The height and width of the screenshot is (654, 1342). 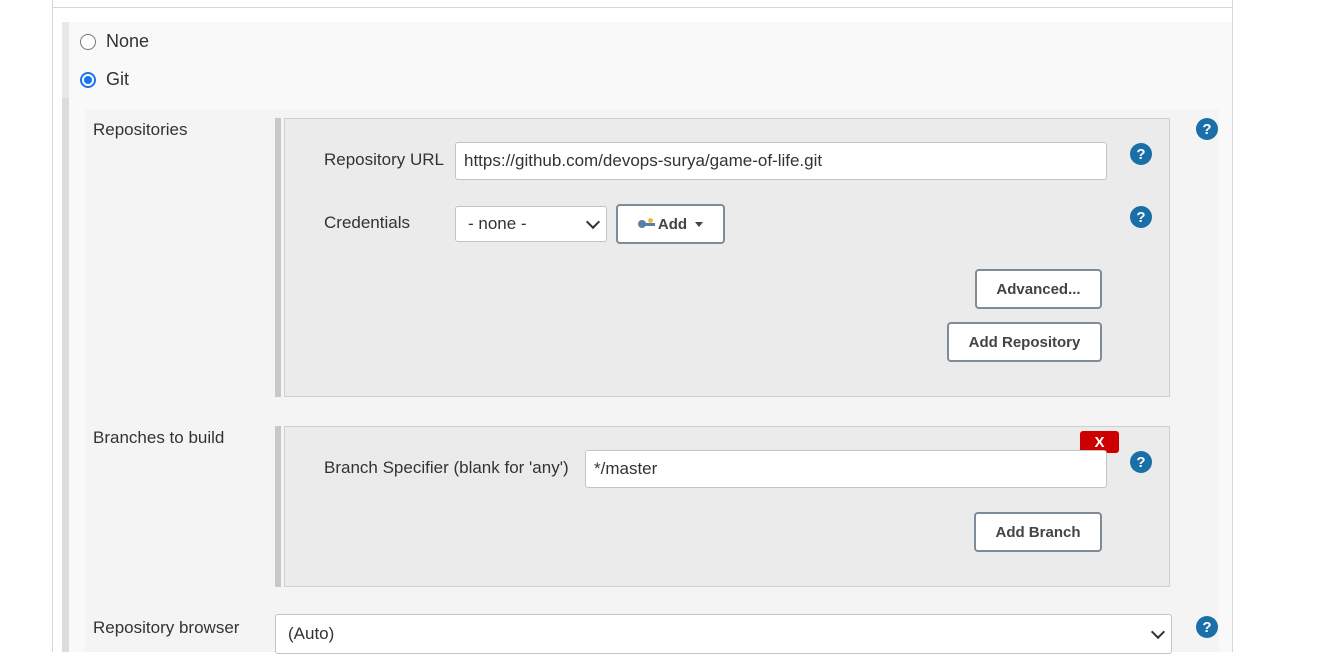 What do you see at coordinates (531, 224) in the screenshot?
I see `credentials-select: - none -` at bounding box center [531, 224].